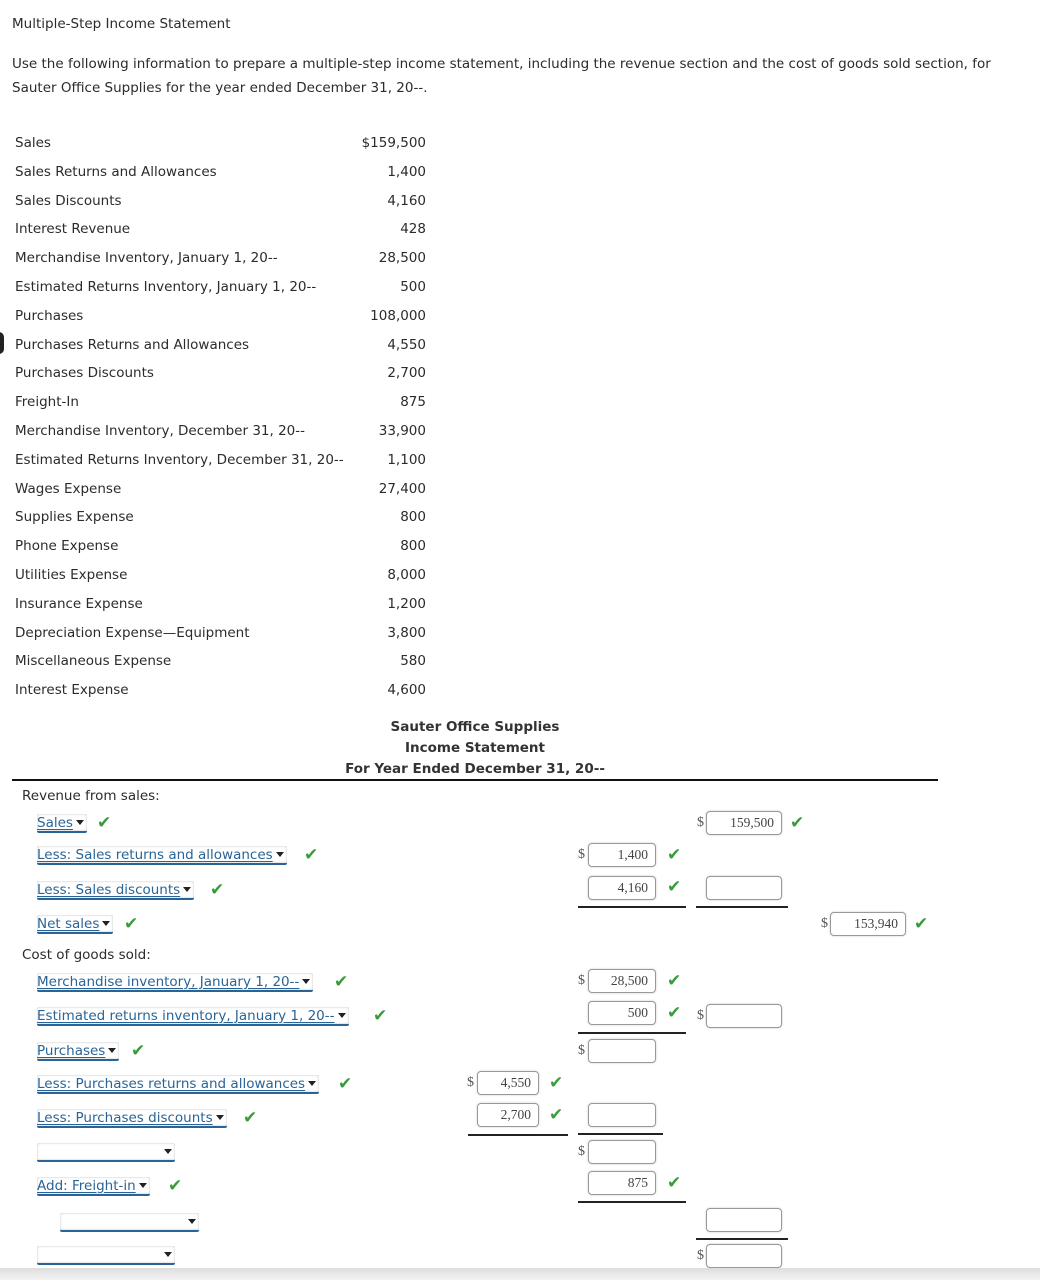  Describe the element at coordinates (744, 1220) in the screenshot. I see `blank-2-amount-input` at that location.